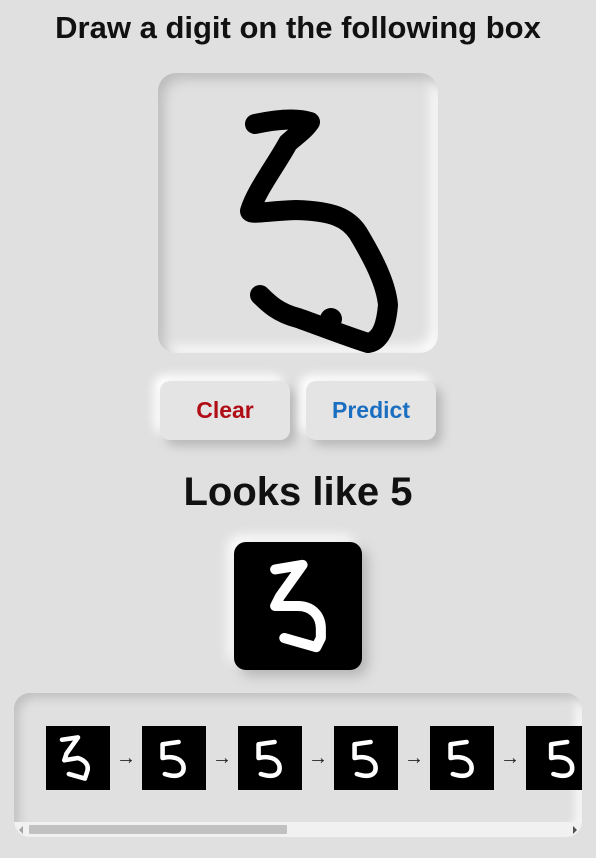  What do you see at coordinates (158, 829) in the screenshot?
I see `scrollbar-thumb` at bounding box center [158, 829].